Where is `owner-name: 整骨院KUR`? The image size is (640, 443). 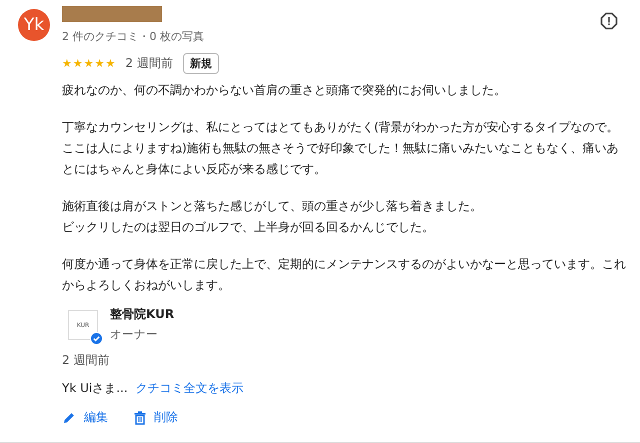
owner-name: 整骨院KUR is located at coordinates (142, 314).